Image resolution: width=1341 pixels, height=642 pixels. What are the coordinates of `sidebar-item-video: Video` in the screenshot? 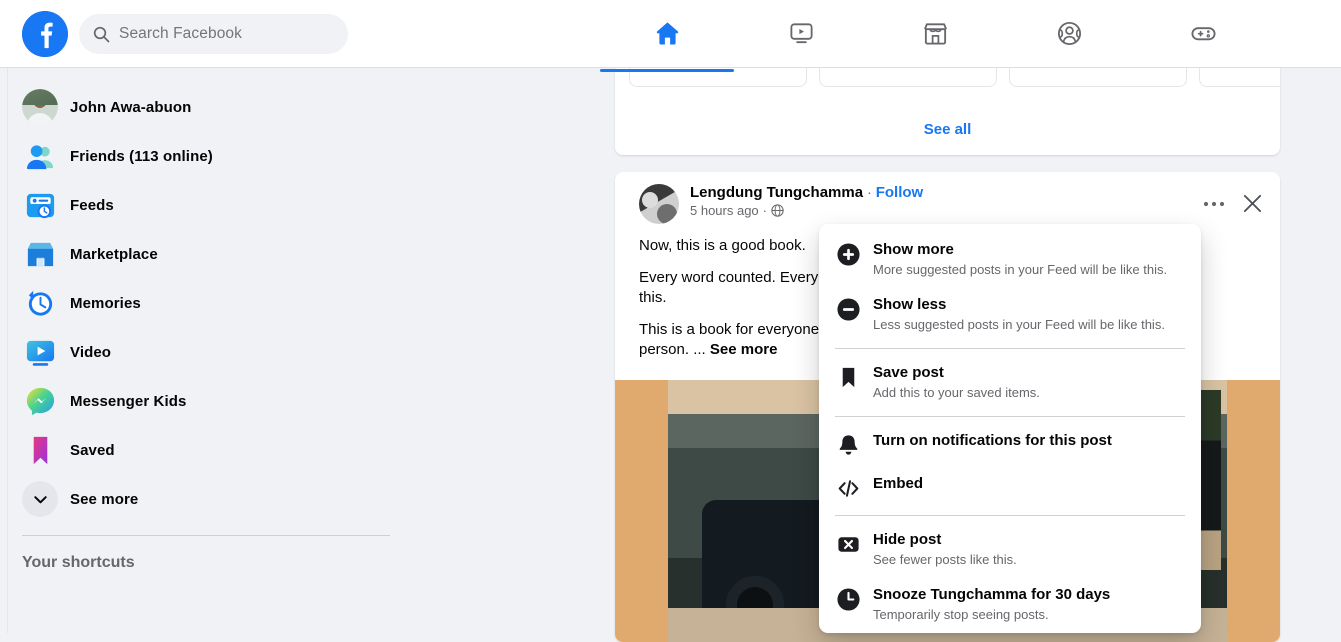 It's located at (201, 352).